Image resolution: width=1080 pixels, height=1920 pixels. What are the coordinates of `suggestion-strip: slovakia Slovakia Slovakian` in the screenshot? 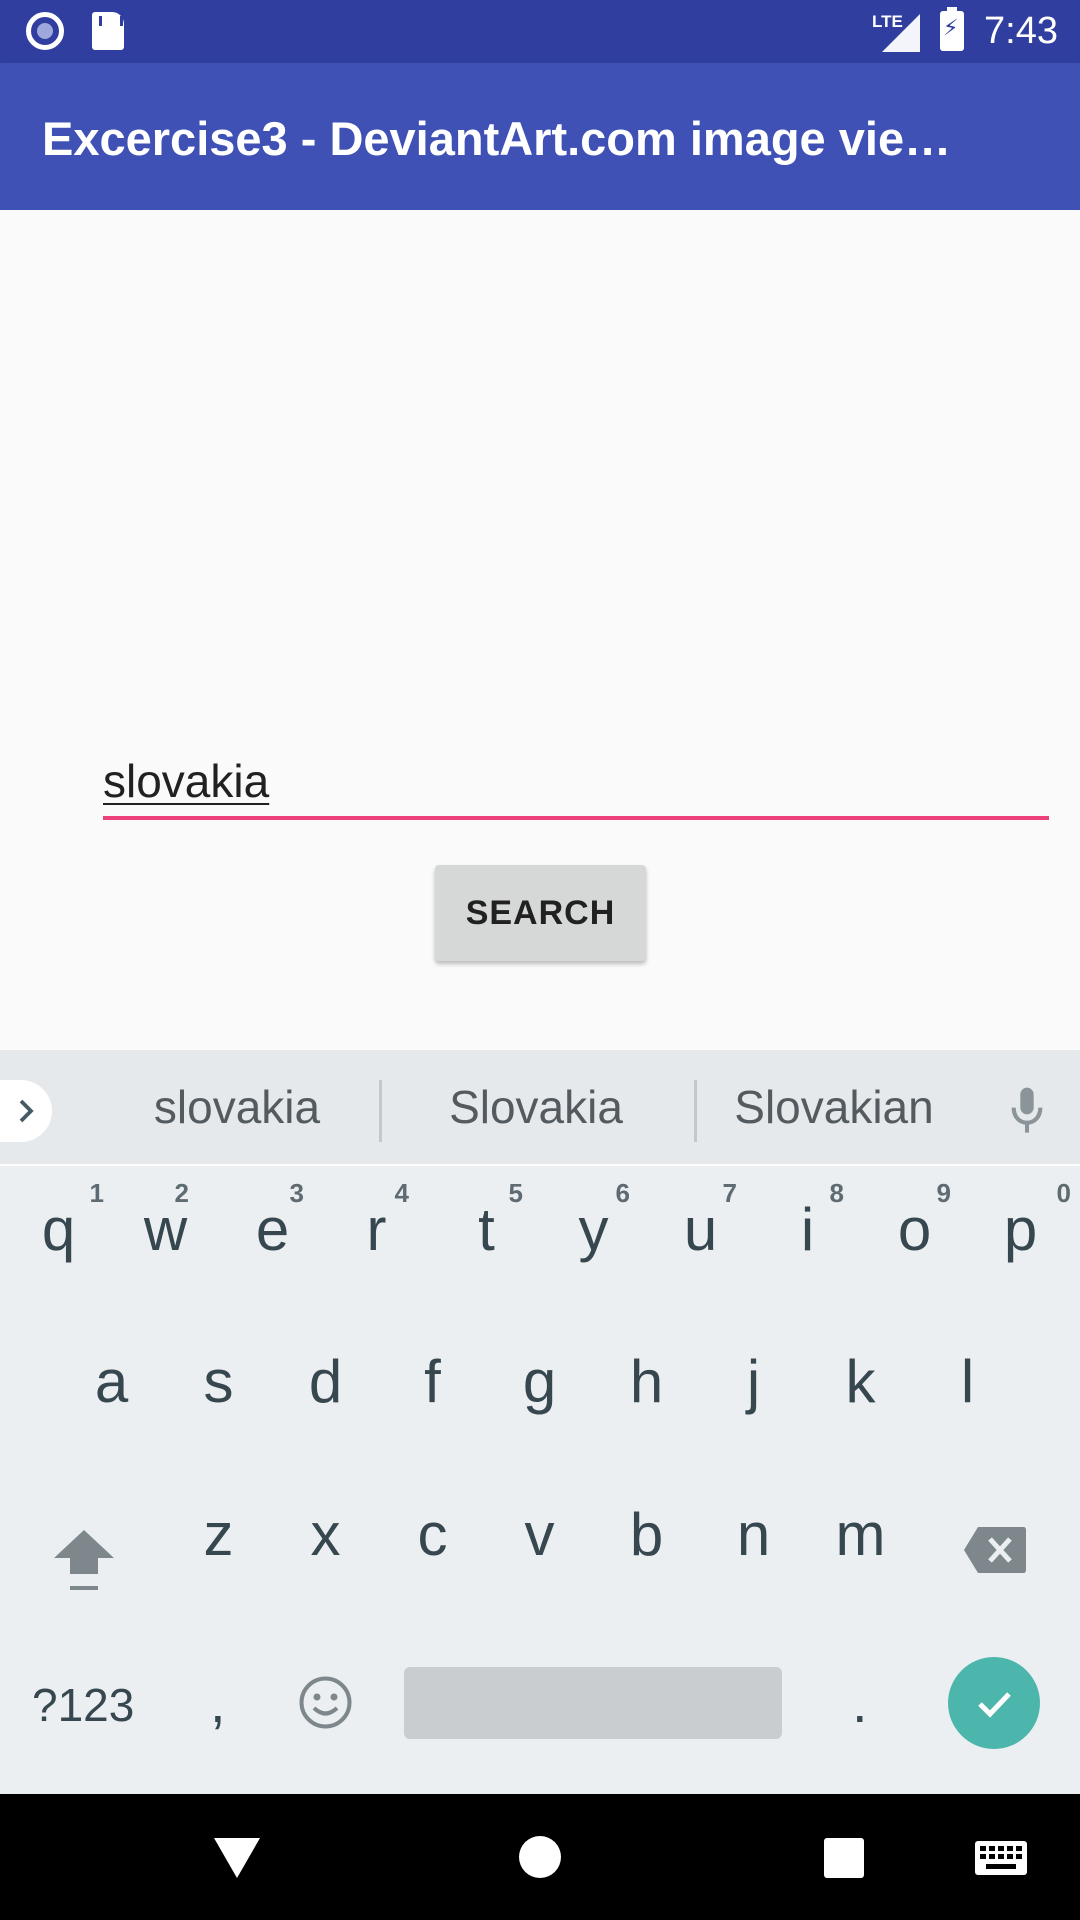 It's located at (540, 1108).